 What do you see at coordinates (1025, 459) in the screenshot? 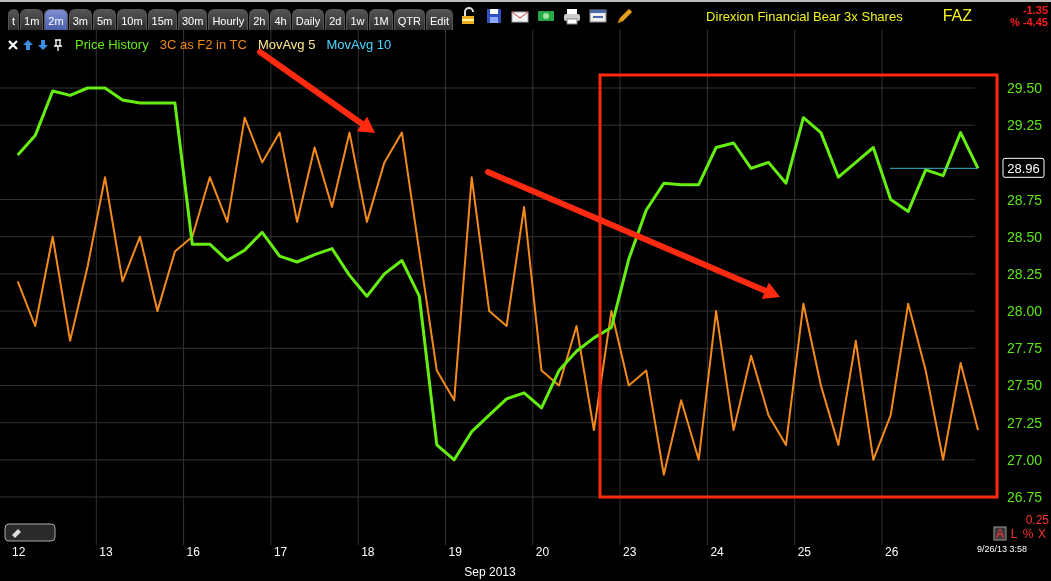
I see `axis-label: 27.00` at bounding box center [1025, 459].